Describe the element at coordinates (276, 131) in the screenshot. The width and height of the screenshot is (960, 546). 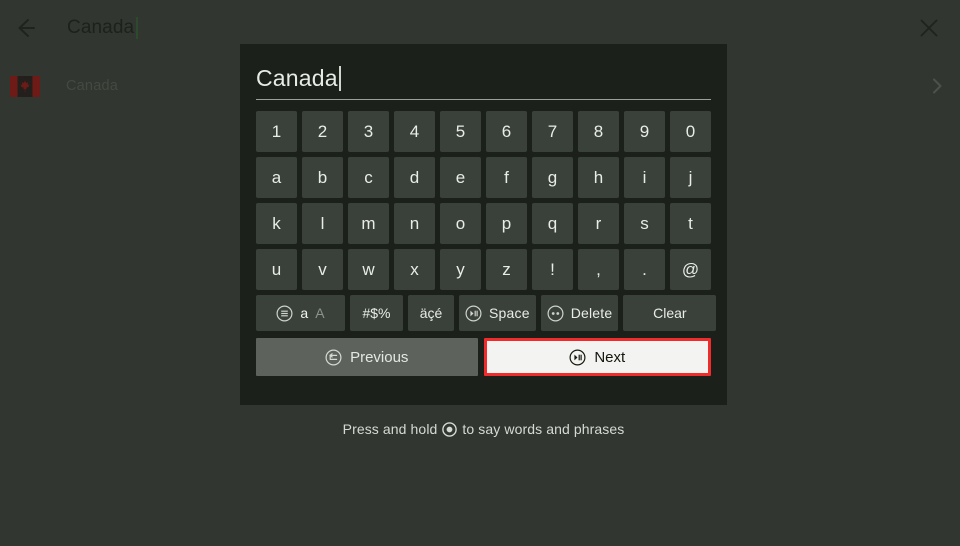
I see `key-1: 1` at that location.